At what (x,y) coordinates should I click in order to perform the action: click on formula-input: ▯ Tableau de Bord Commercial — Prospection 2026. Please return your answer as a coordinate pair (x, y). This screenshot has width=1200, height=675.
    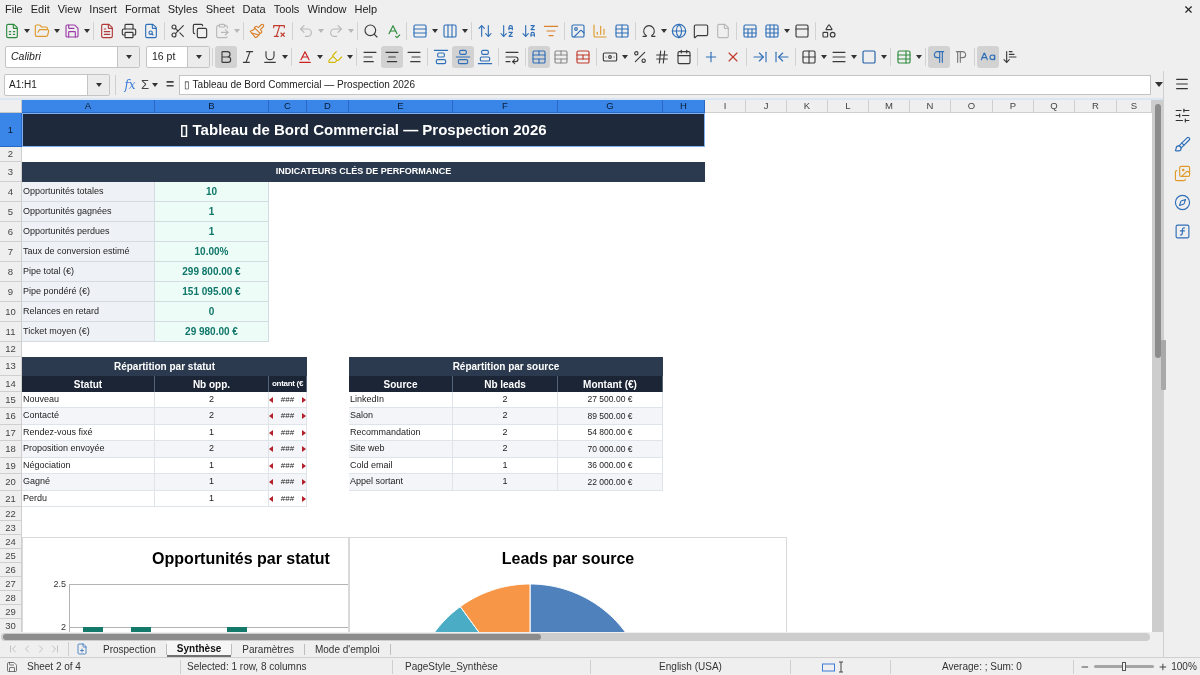
    Looking at the image, I should click on (665, 84).